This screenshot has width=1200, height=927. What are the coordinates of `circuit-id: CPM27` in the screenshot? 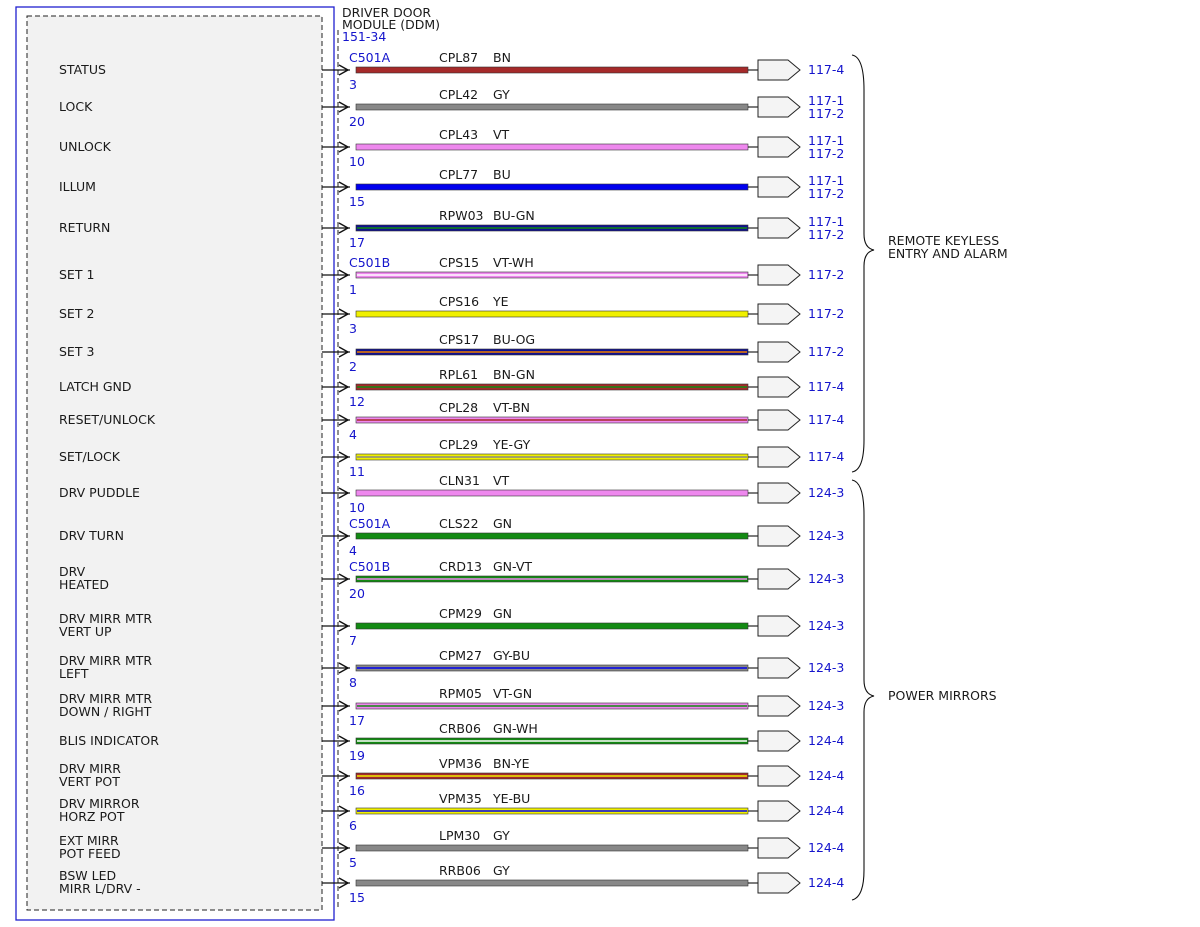 It's located at (460, 655).